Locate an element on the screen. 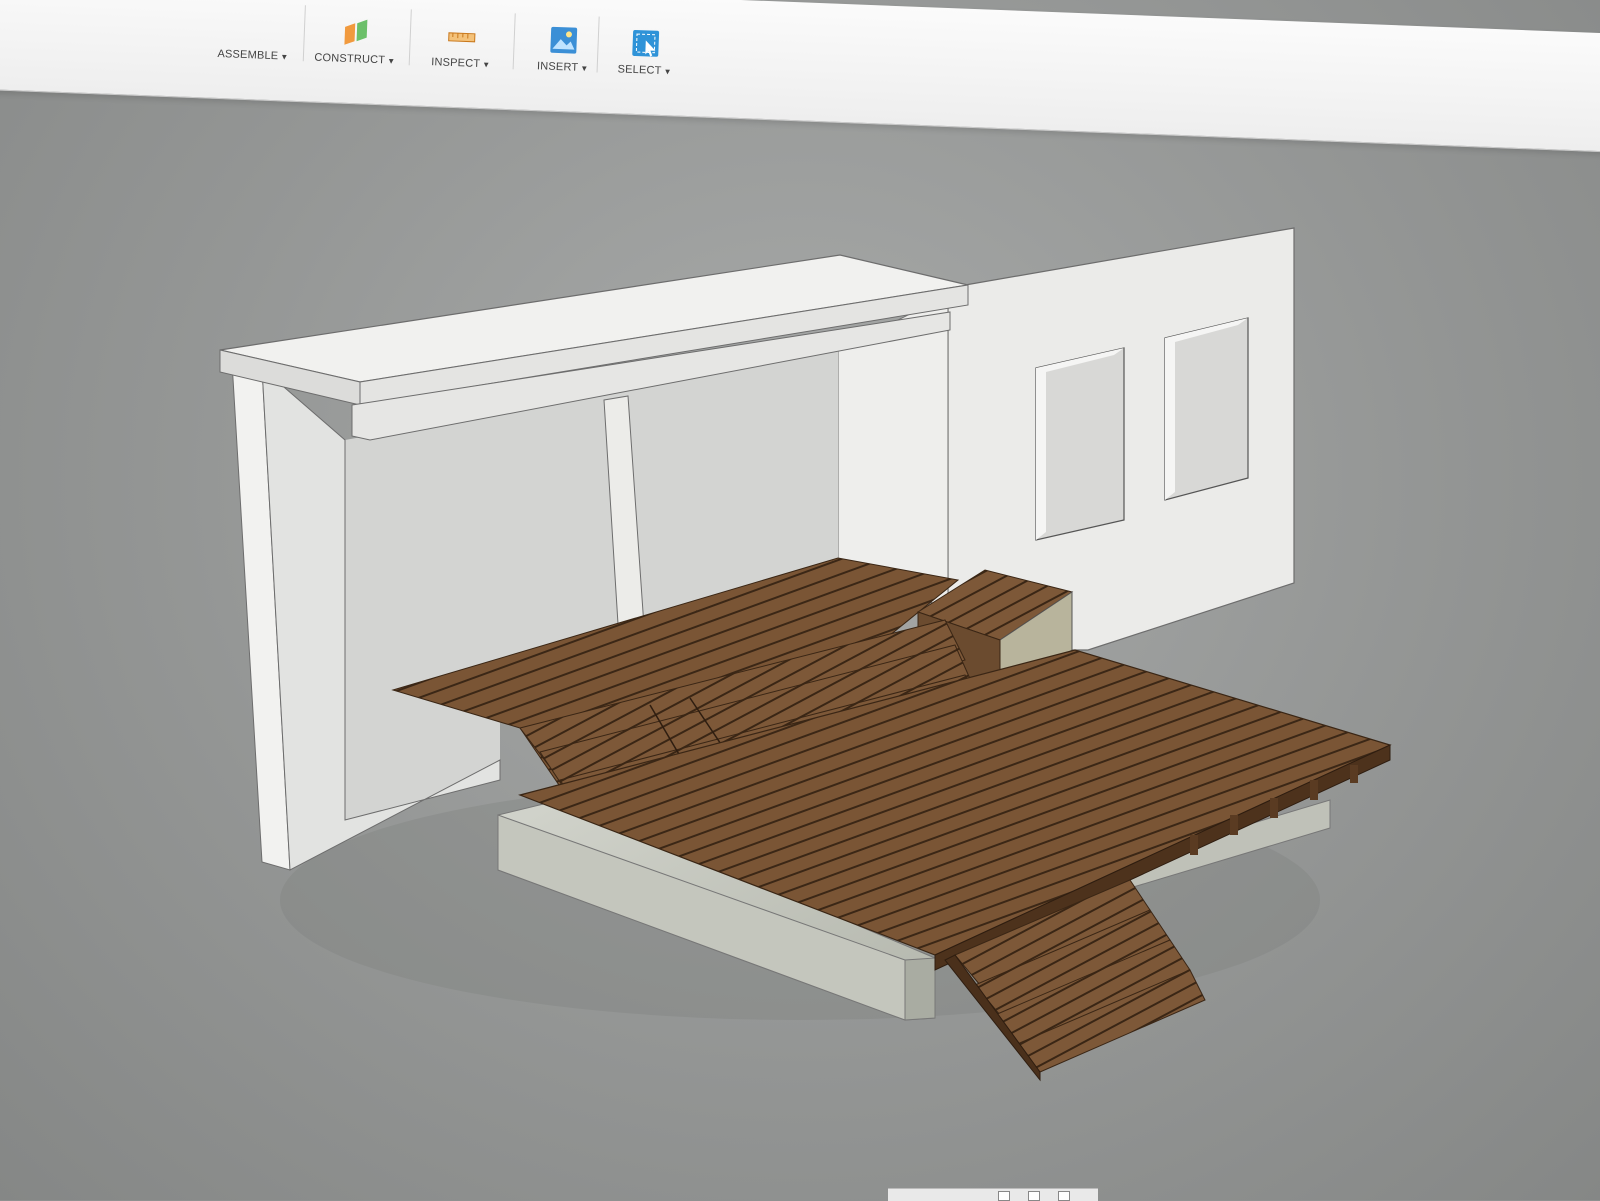 The image size is (1600, 1201). assemble-menu: ASSEMBLE▼ is located at coordinates (254, 31).